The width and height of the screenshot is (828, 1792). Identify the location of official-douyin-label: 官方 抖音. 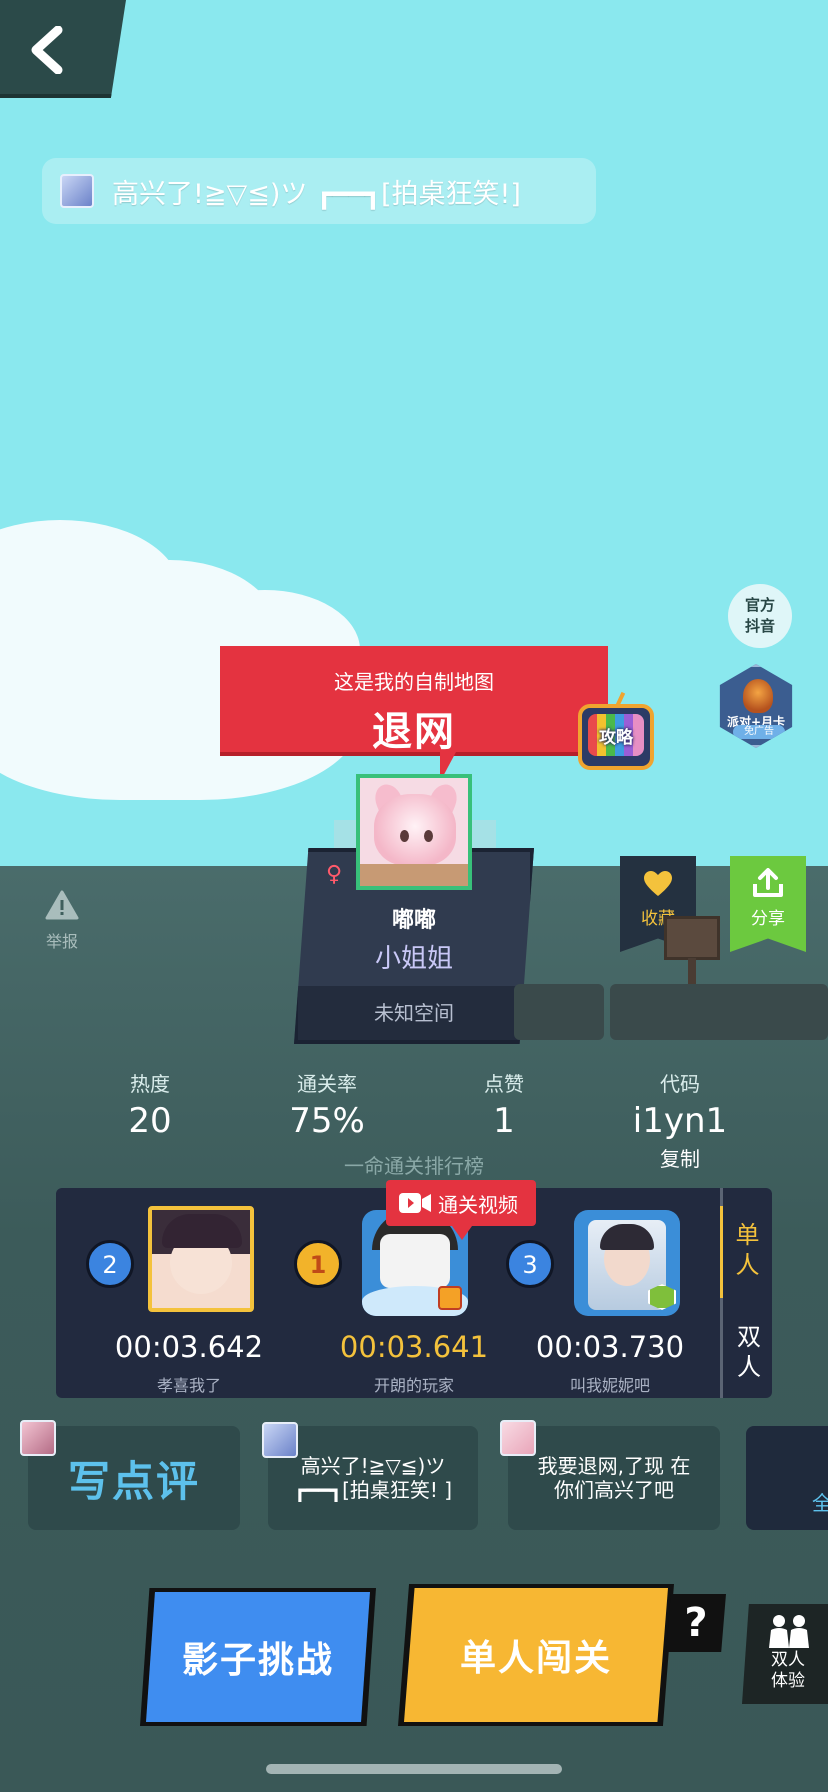
(759, 615).